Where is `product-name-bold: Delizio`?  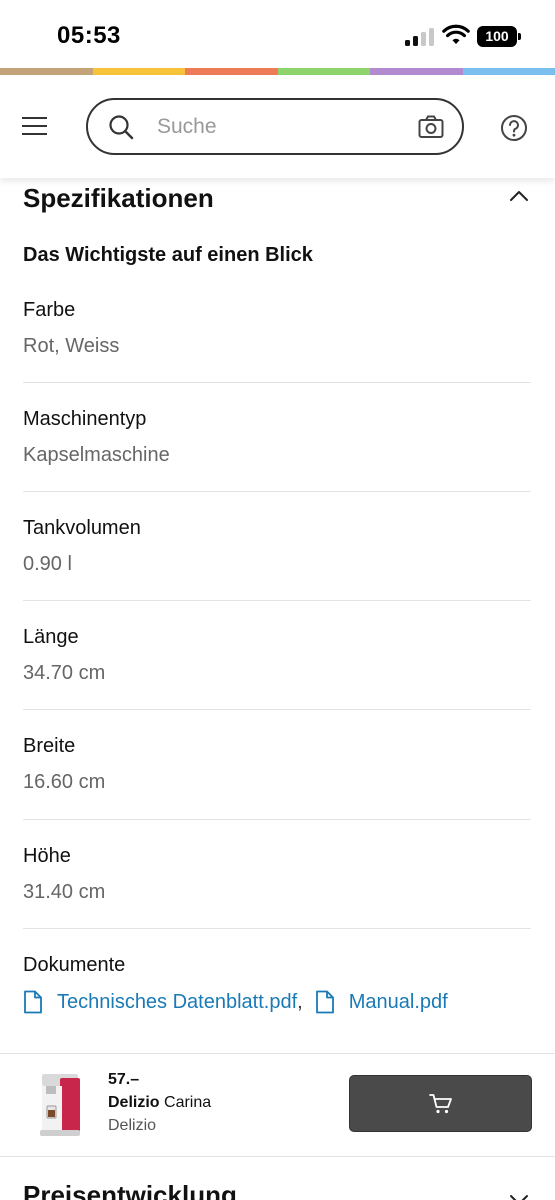
product-name-bold: Delizio is located at coordinates (134, 1102).